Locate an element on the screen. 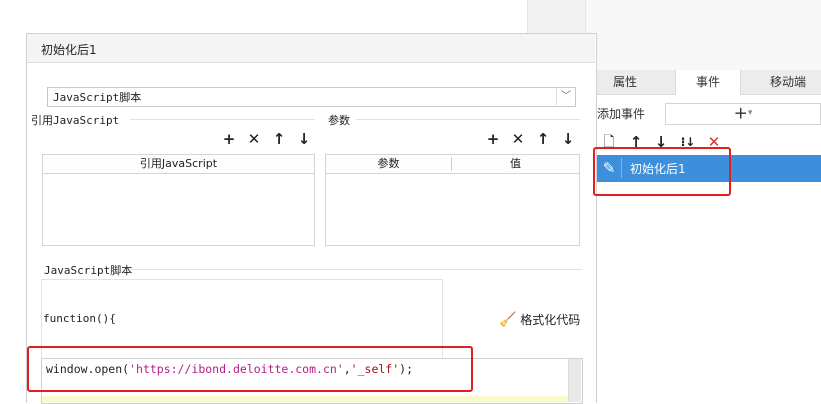 The width and height of the screenshot is (821, 404). plus-icon: + is located at coordinates (740, 113).